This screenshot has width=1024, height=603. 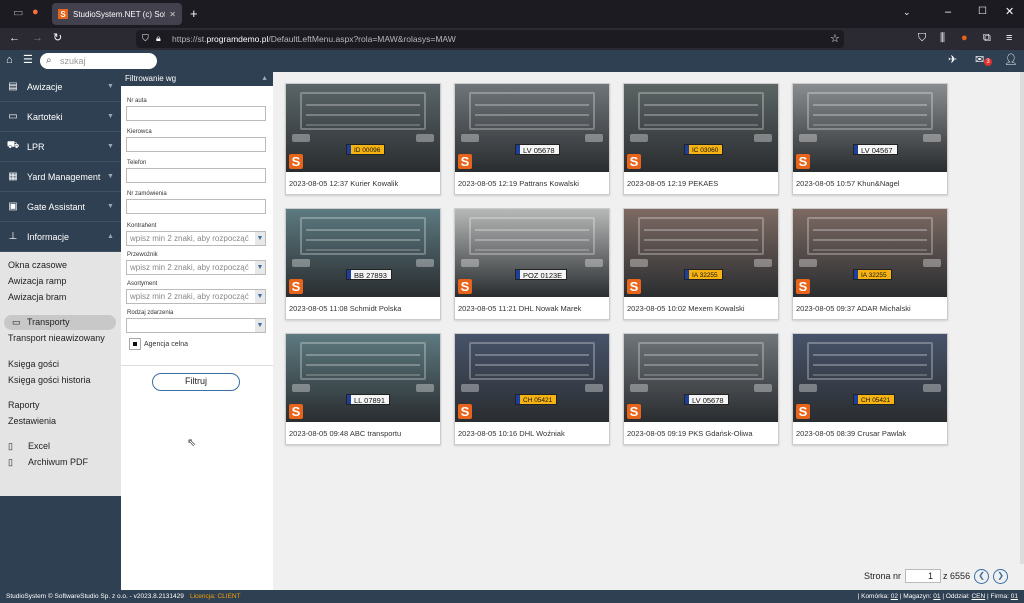 What do you see at coordinates (117, 14) in the screenshot?
I see `browser-tab: S StudioSystem.NET (c) SoftwareStudio ✕` at bounding box center [117, 14].